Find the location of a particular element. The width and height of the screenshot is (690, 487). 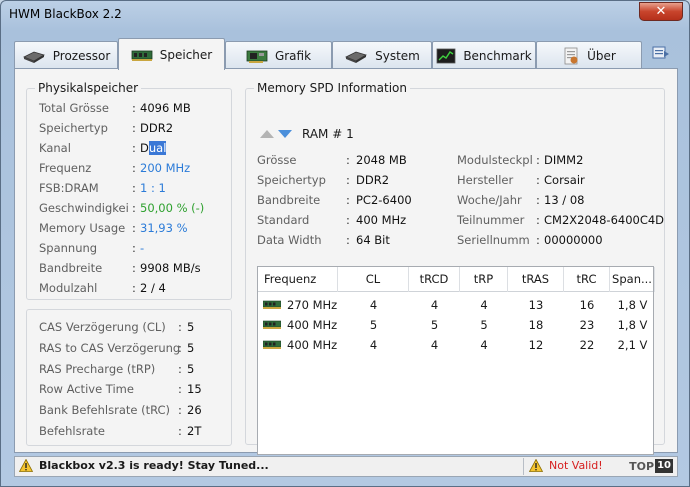

previous-module-button is located at coordinates (267, 134).